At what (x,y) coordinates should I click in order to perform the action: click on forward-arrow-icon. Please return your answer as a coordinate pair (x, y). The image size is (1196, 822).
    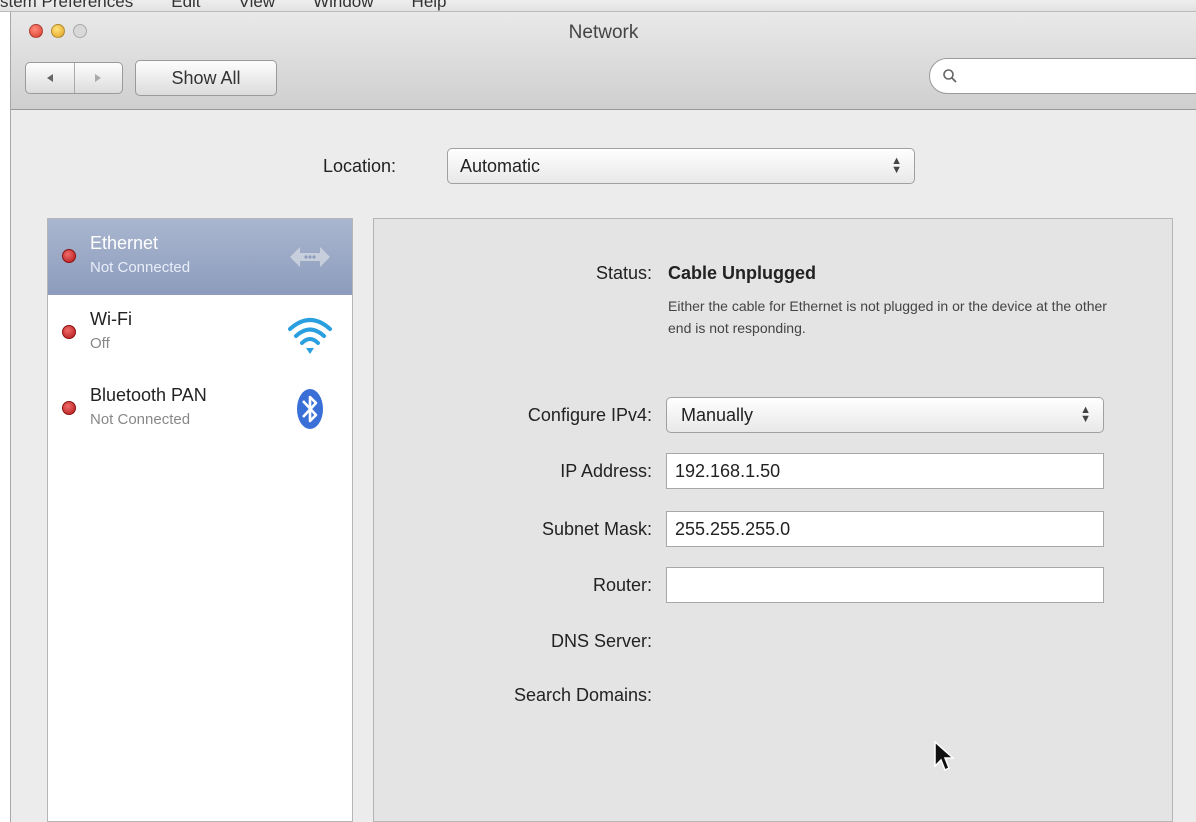
    Looking at the image, I should click on (98, 78).